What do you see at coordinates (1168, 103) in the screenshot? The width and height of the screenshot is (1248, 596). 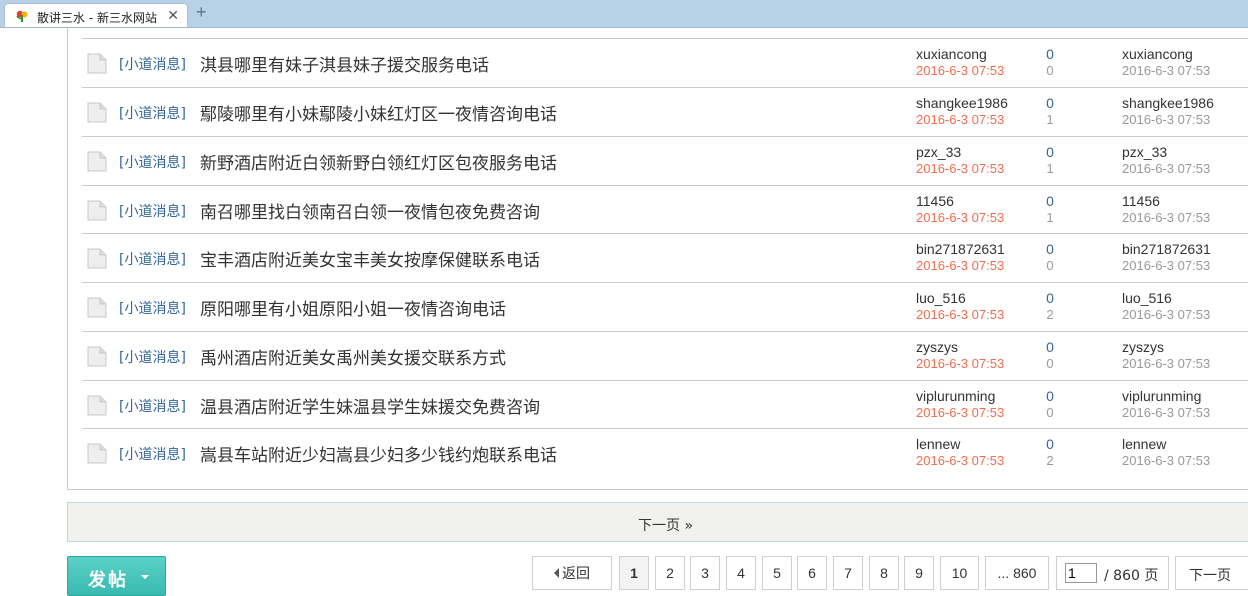 I see `thread-last-poster: shangkee1986` at bounding box center [1168, 103].